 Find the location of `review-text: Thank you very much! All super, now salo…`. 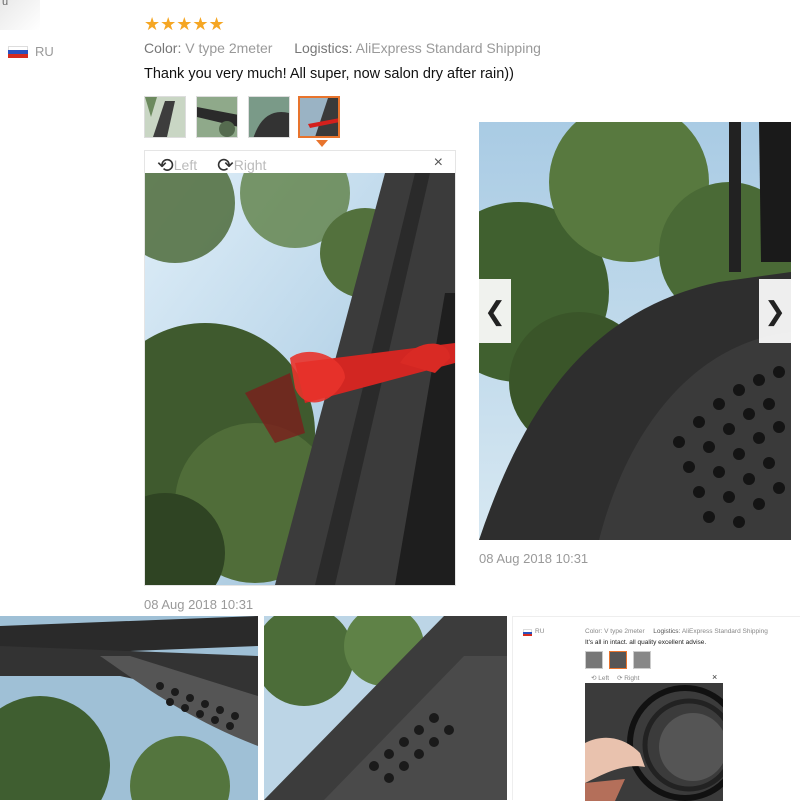

review-text: Thank you very much! All super, now salo… is located at coordinates (329, 74).